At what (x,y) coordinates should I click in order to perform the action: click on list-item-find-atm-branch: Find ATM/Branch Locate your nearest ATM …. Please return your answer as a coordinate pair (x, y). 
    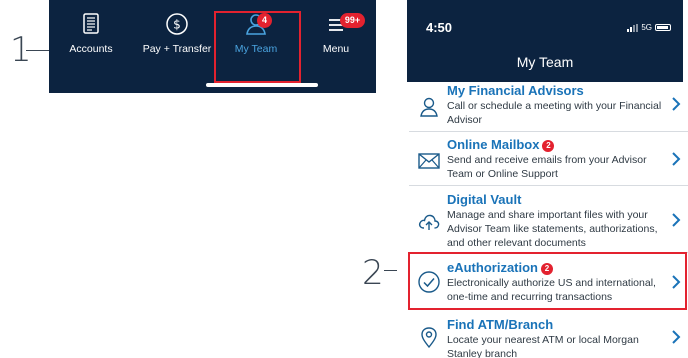
    Looking at the image, I should click on (545, 337).